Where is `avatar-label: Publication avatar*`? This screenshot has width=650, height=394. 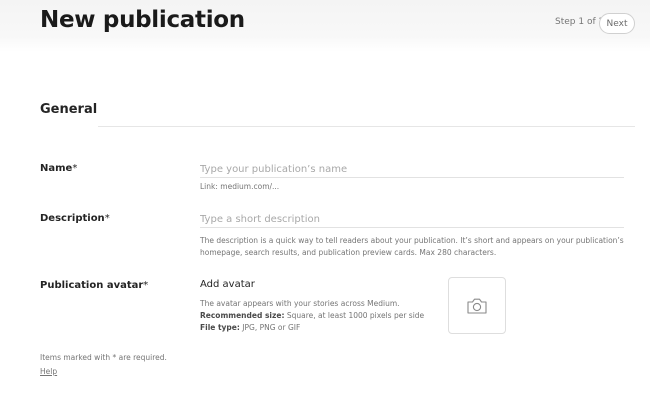 avatar-label: Publication avatar* is located at coordinates (94, 285).